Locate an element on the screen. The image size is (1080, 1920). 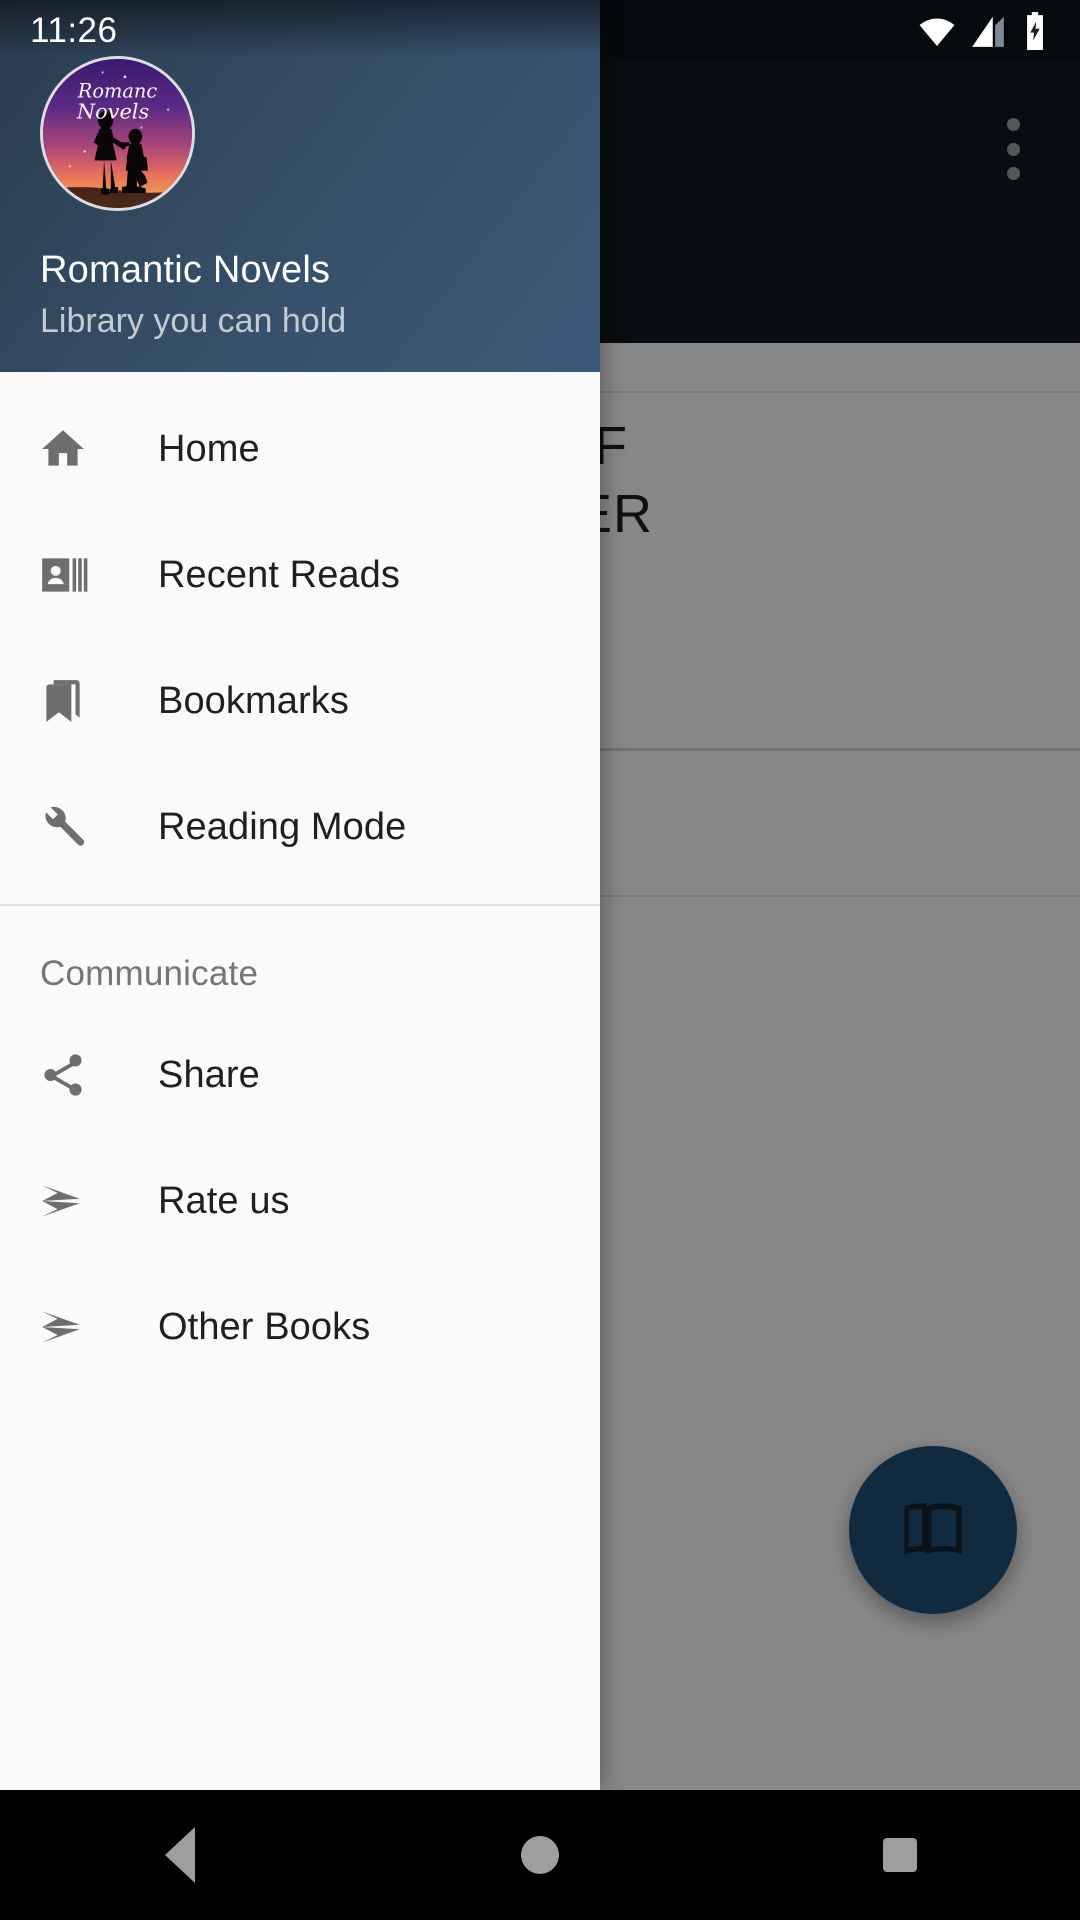
sidebar-item-recent-reads: Recent Reads is located at coordinates (300, 575).